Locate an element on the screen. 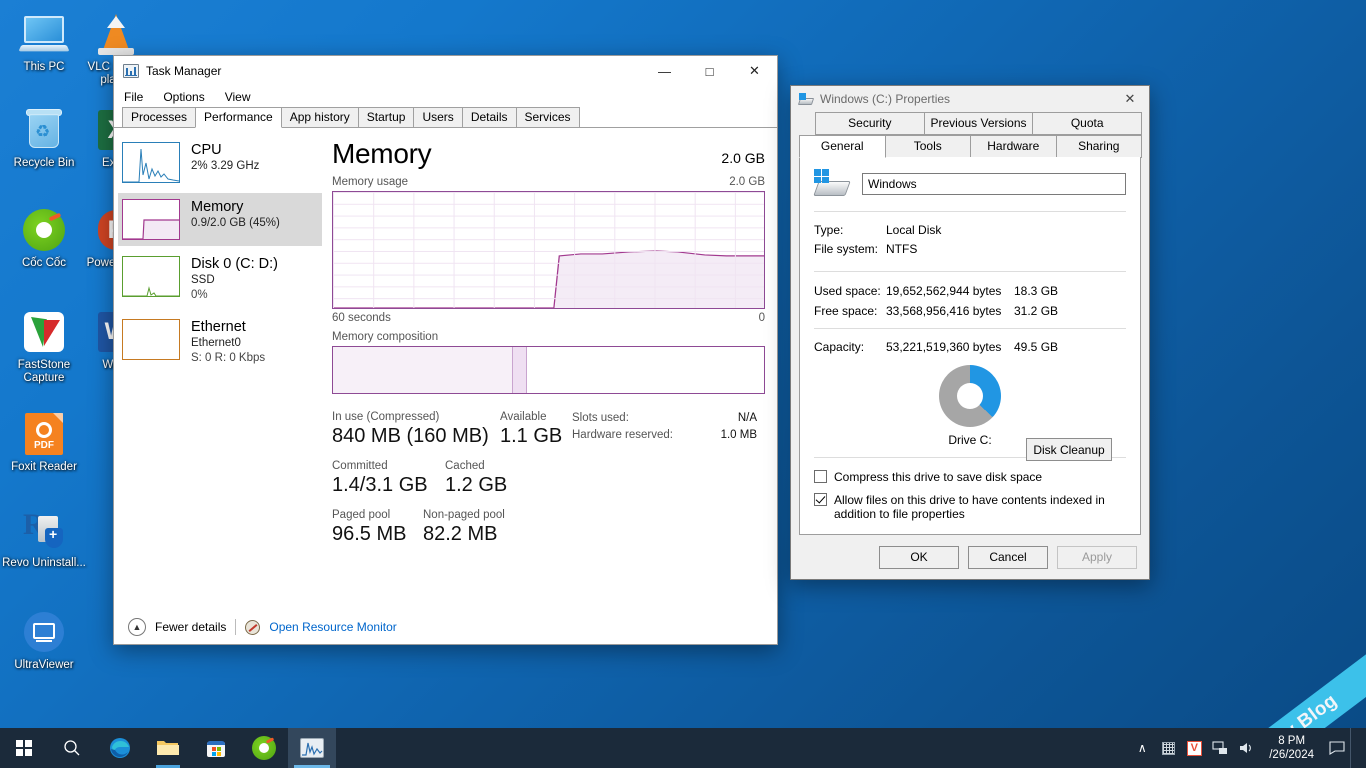  edge-button is located at coordinates (120, 748).